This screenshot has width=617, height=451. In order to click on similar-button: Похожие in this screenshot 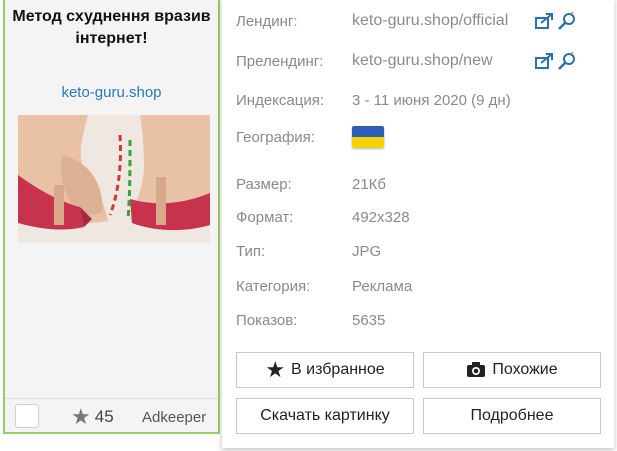, I will do `click(512, 370)`.